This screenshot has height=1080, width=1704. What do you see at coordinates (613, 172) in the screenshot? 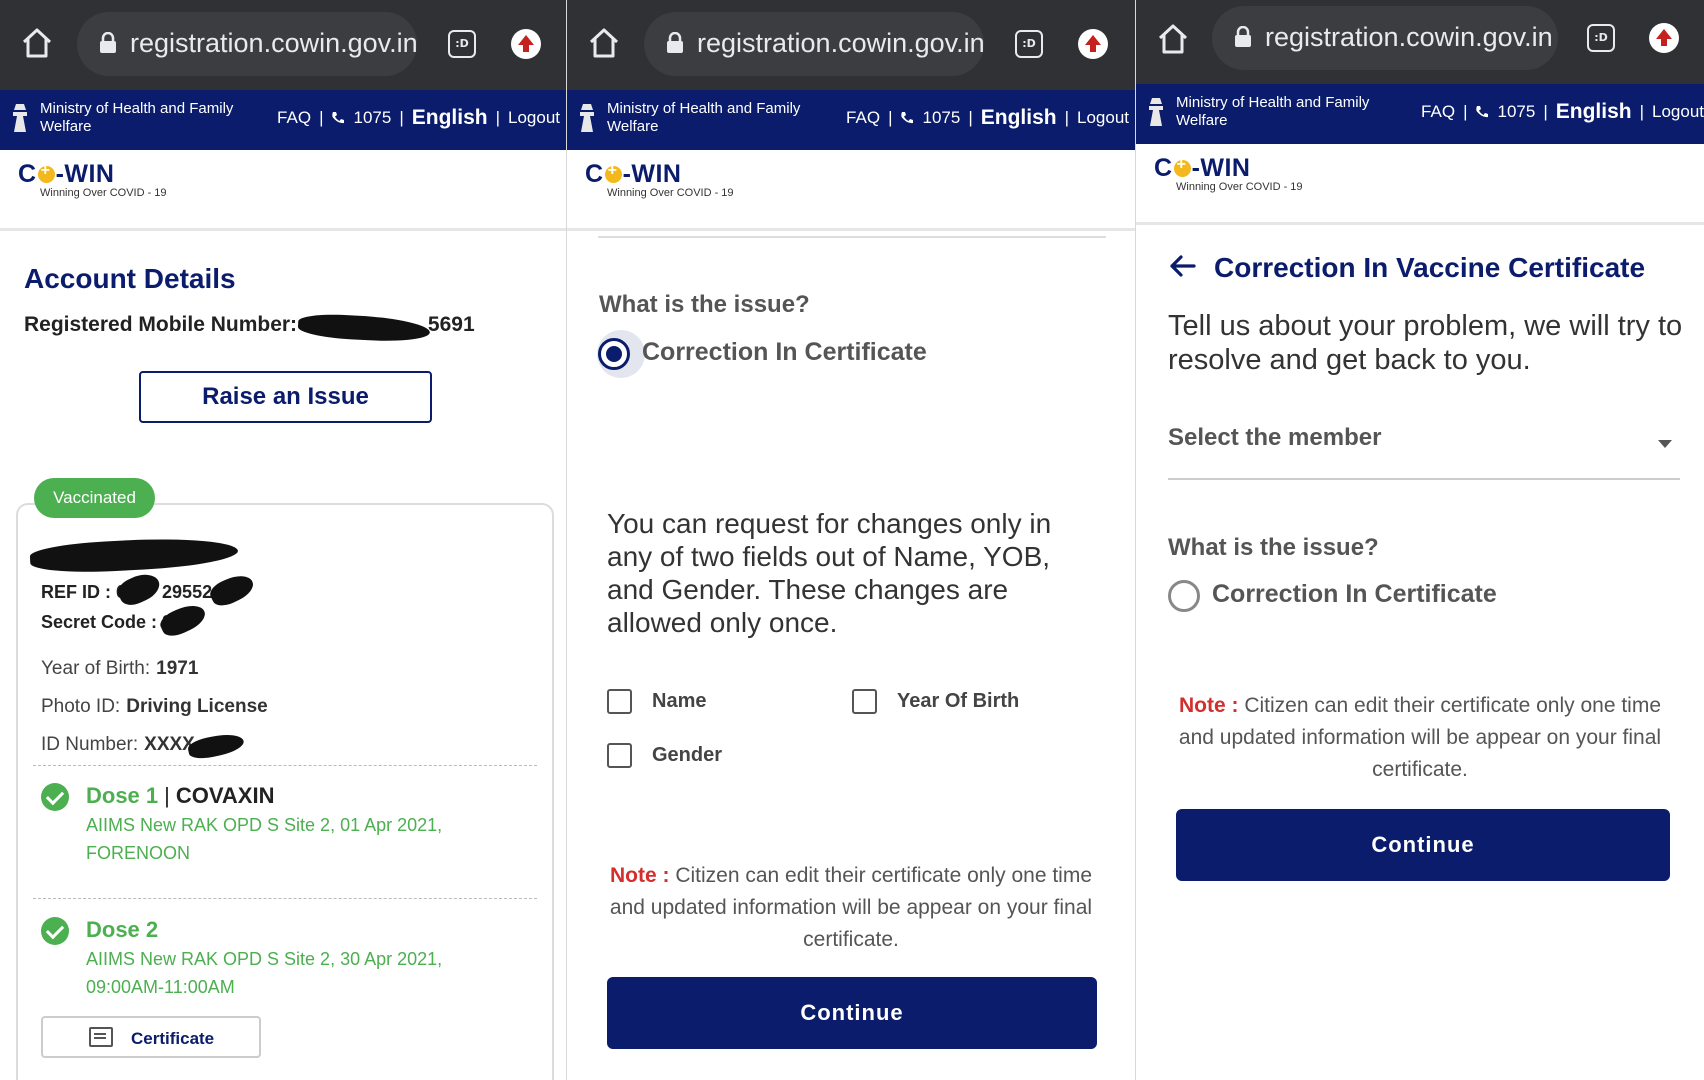
I see `logo-dot-icon` at bounding box center [613, 172].